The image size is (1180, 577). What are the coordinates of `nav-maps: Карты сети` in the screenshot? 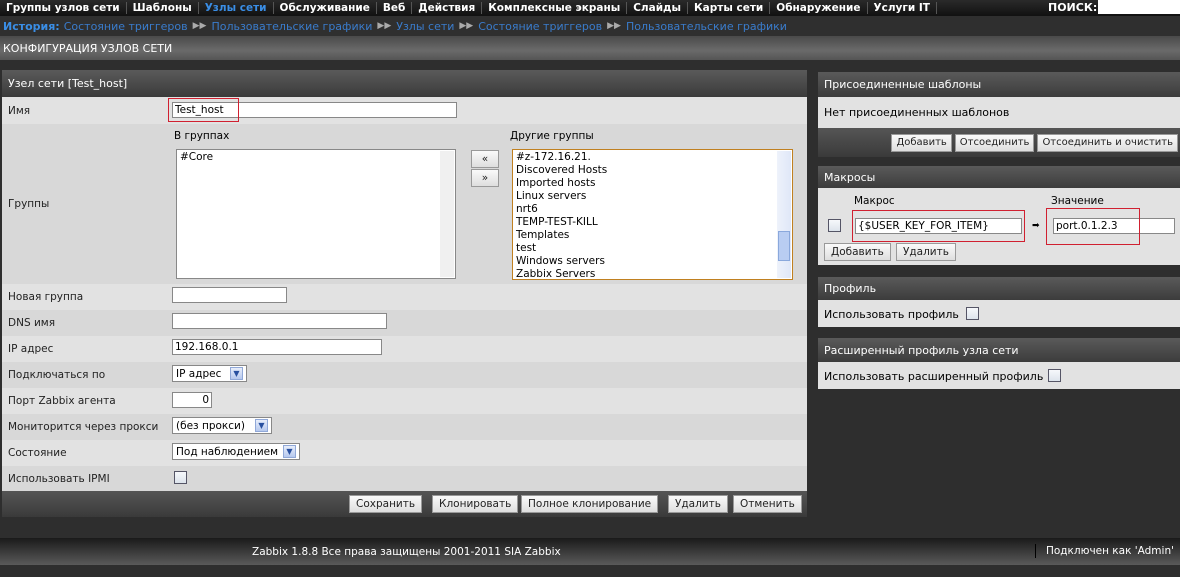 It's located at (729, 8).